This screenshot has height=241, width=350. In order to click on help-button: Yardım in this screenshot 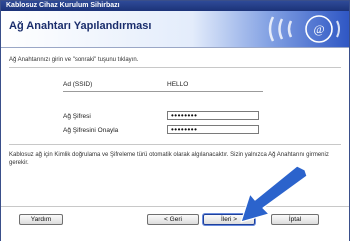, I will do `click(41, 219)`.